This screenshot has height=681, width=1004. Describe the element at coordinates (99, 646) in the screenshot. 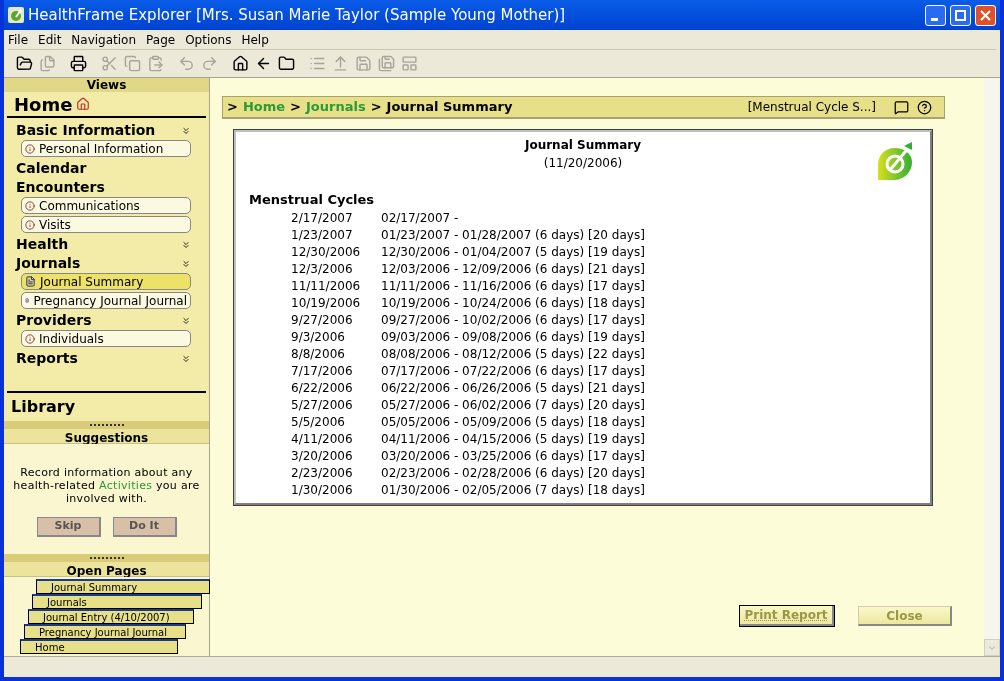

I see `open-page-tab: Home` at that location.